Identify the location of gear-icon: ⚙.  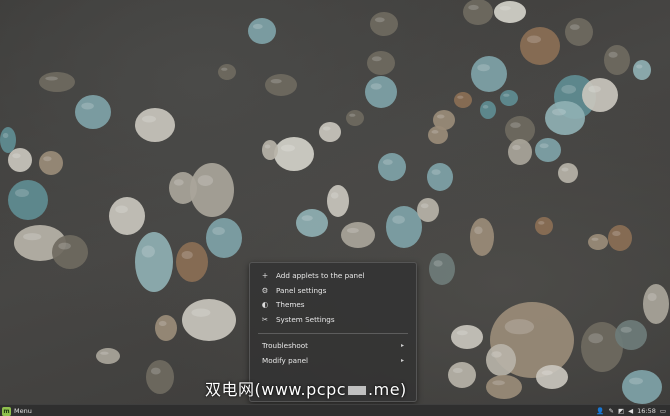
(265, 290).